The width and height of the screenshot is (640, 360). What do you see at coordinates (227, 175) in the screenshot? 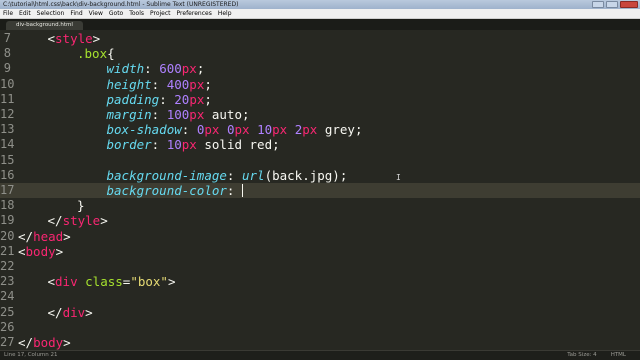
I see `code-text: background-image: url(back.jpg);` at bounding box center [227, 175].